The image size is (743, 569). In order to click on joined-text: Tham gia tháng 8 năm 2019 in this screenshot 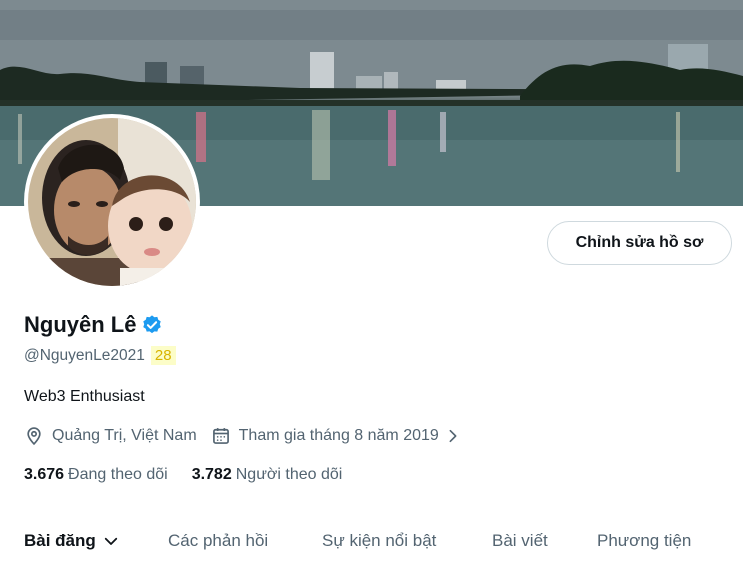, I will do `click(338, 435)`.